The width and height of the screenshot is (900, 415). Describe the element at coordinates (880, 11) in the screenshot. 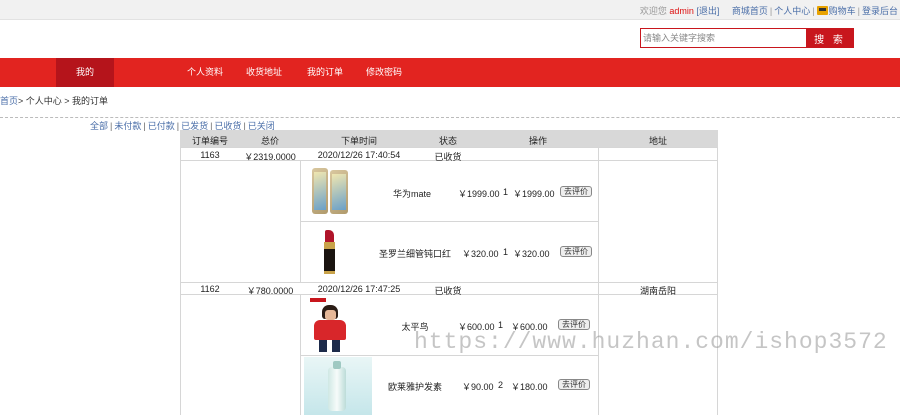

I see `admin-login-link: 登录后台` at that location.